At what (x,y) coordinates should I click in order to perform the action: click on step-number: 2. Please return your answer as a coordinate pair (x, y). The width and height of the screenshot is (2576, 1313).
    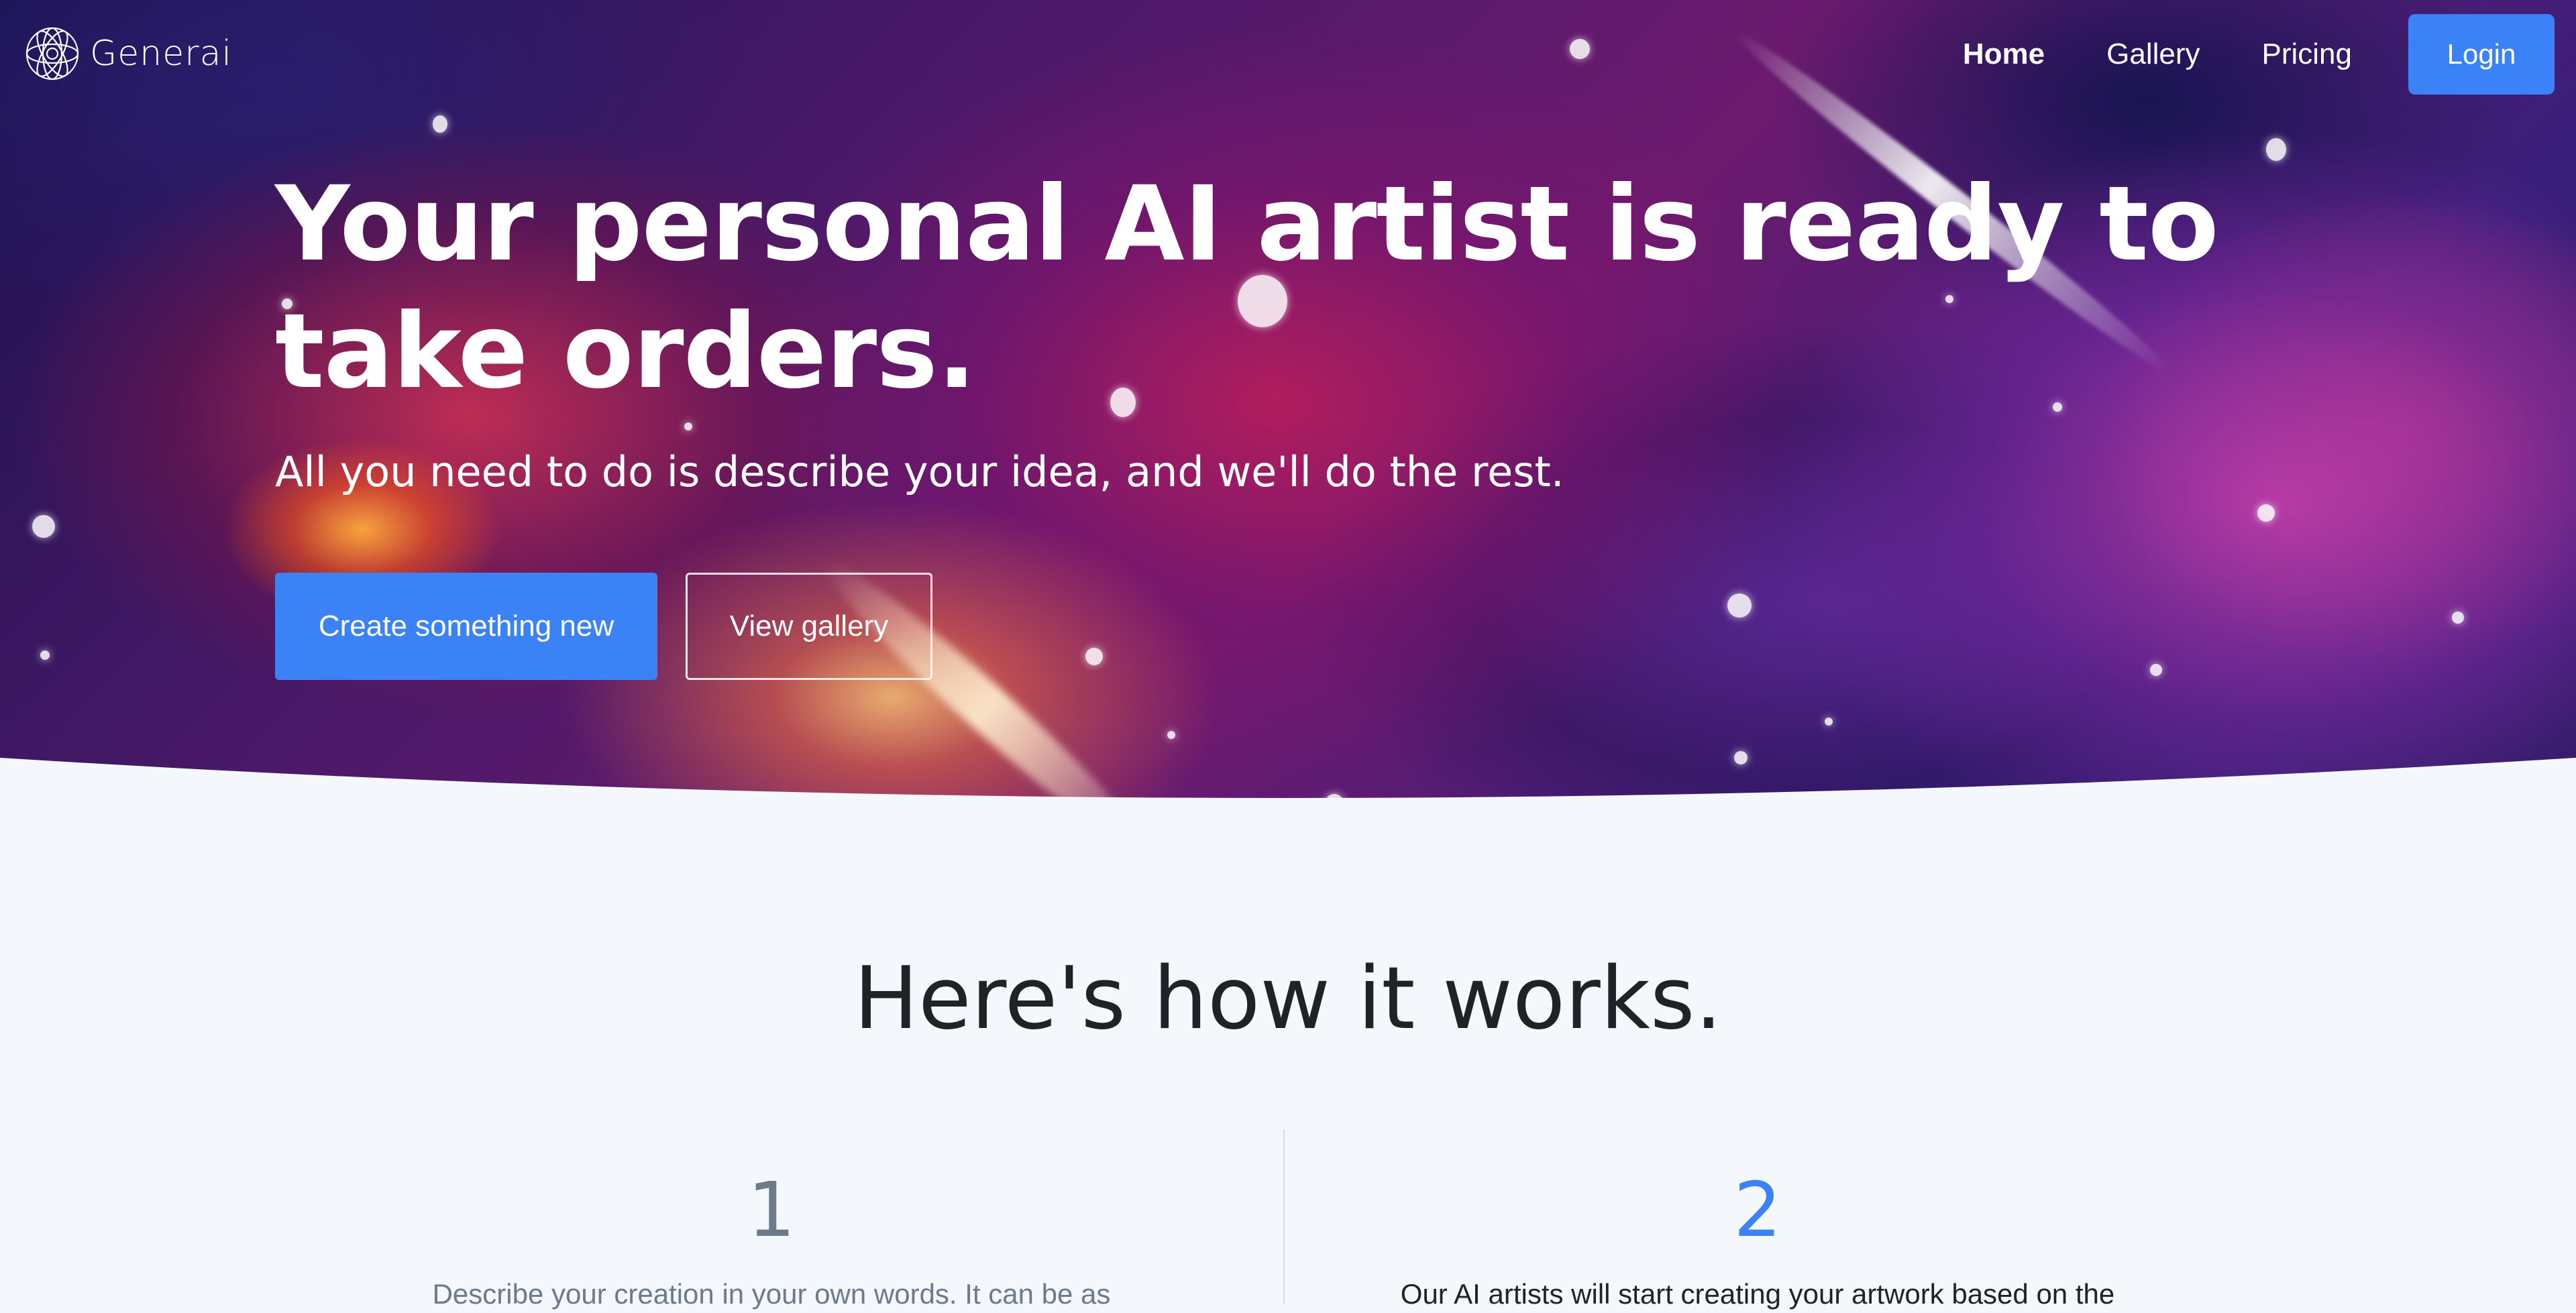
    Looking at the image, I should click on (1757, 1210).